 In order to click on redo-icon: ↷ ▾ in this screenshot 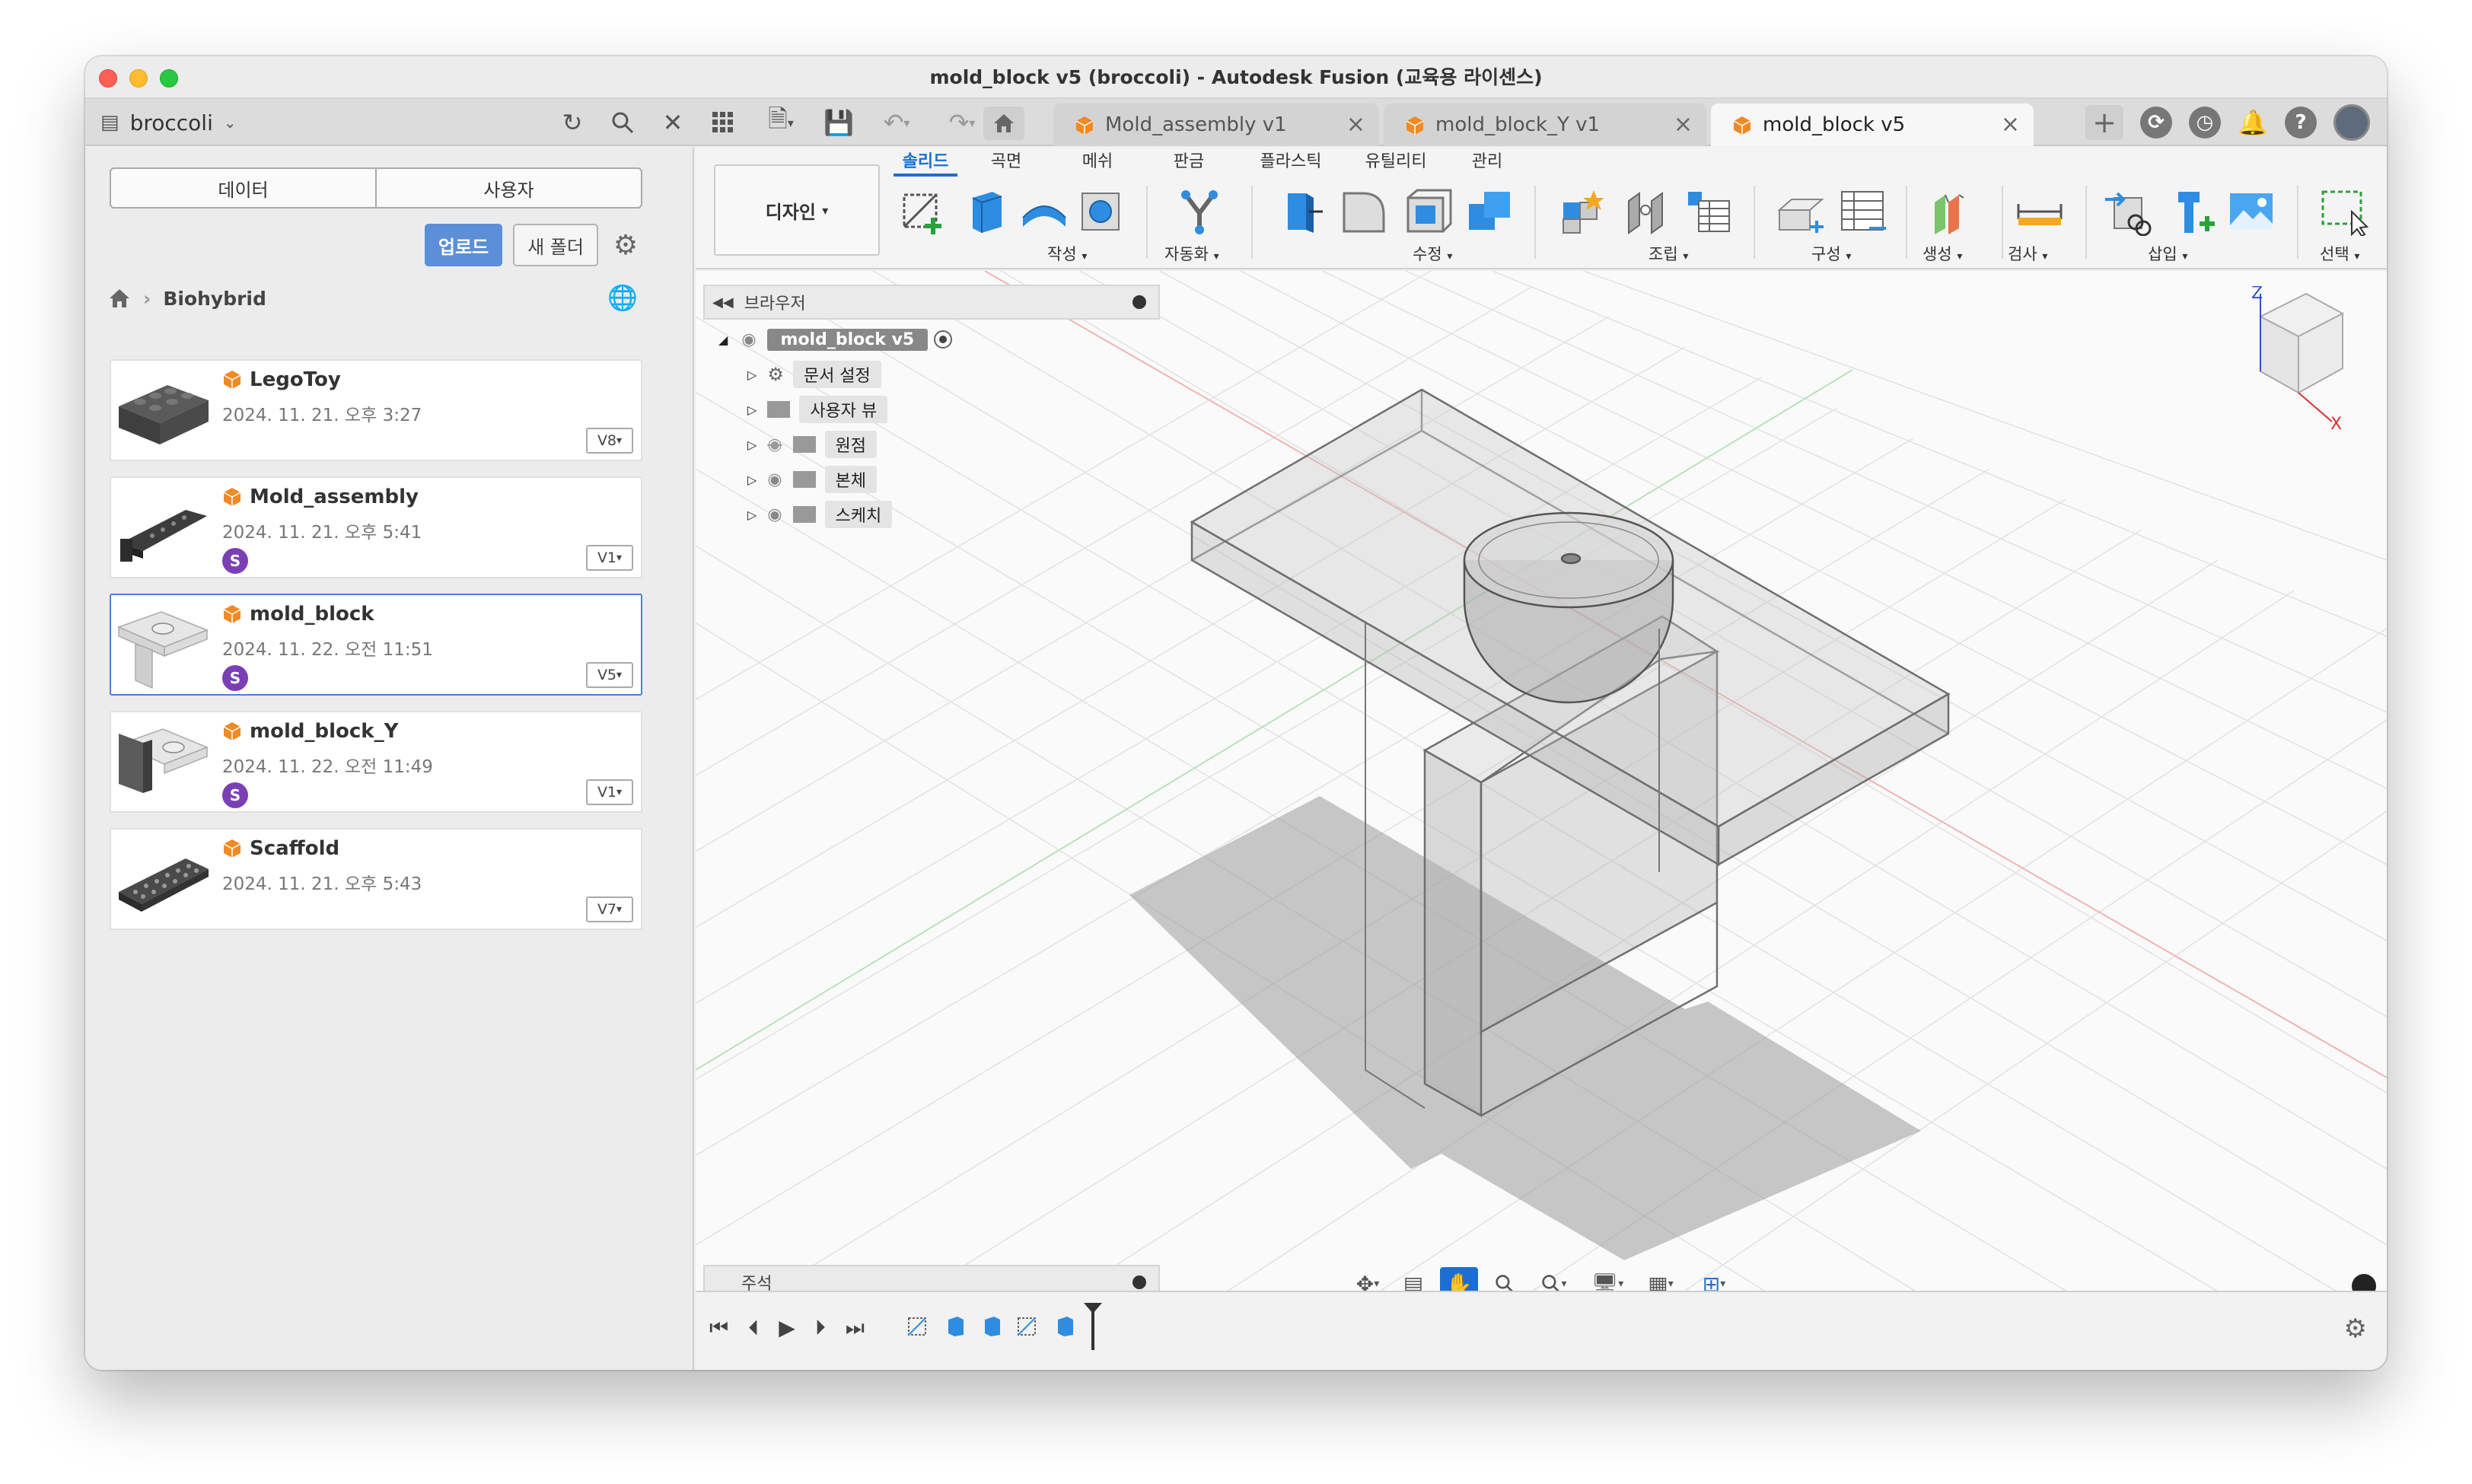, I will do `click(962, 122)`.